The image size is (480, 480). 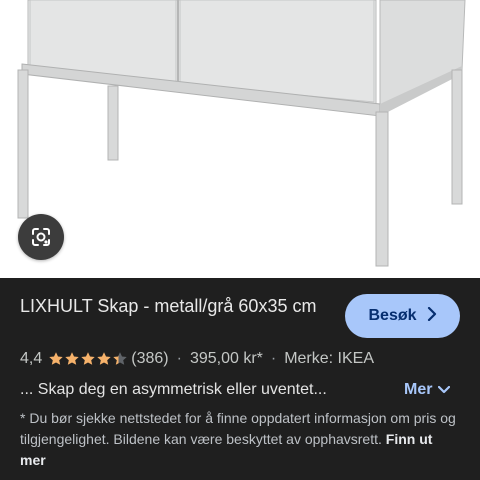 What do you see at coordinates (175, 306) in the screenshot?
I see `product-title: LIXHULT Skap - metall/grå 60x35 cm` at bounding box center [175, 306].